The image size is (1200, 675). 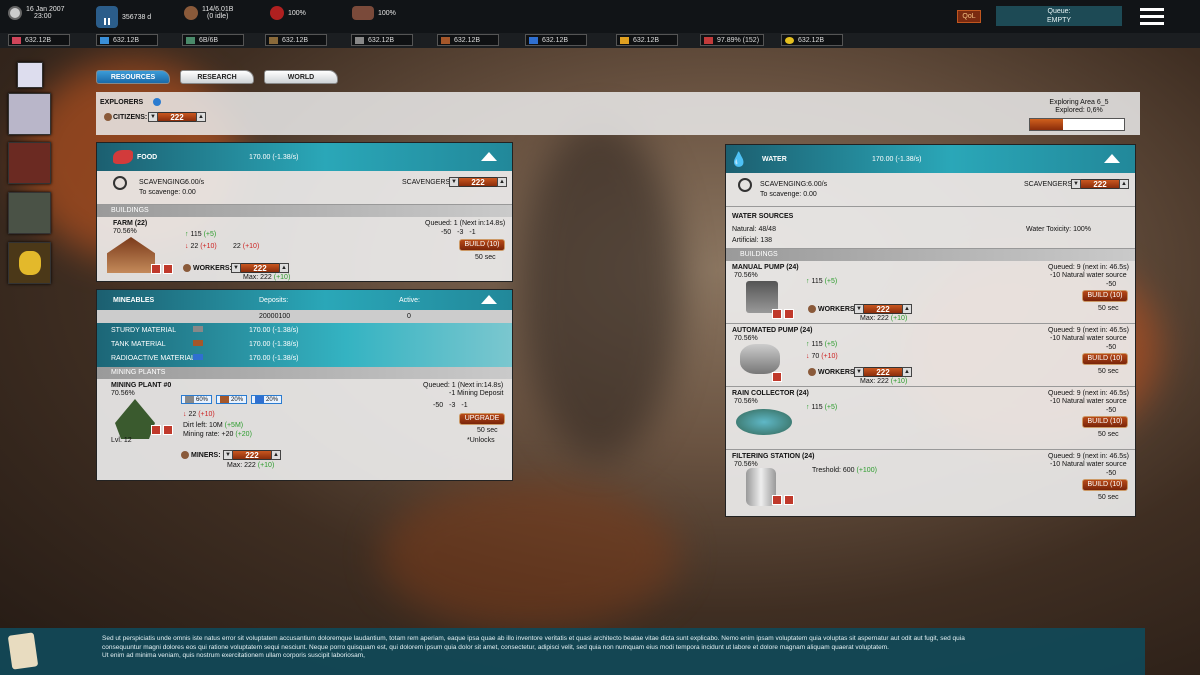 I want to click on max-workers: Max: 222, so click(x=874, y=381).